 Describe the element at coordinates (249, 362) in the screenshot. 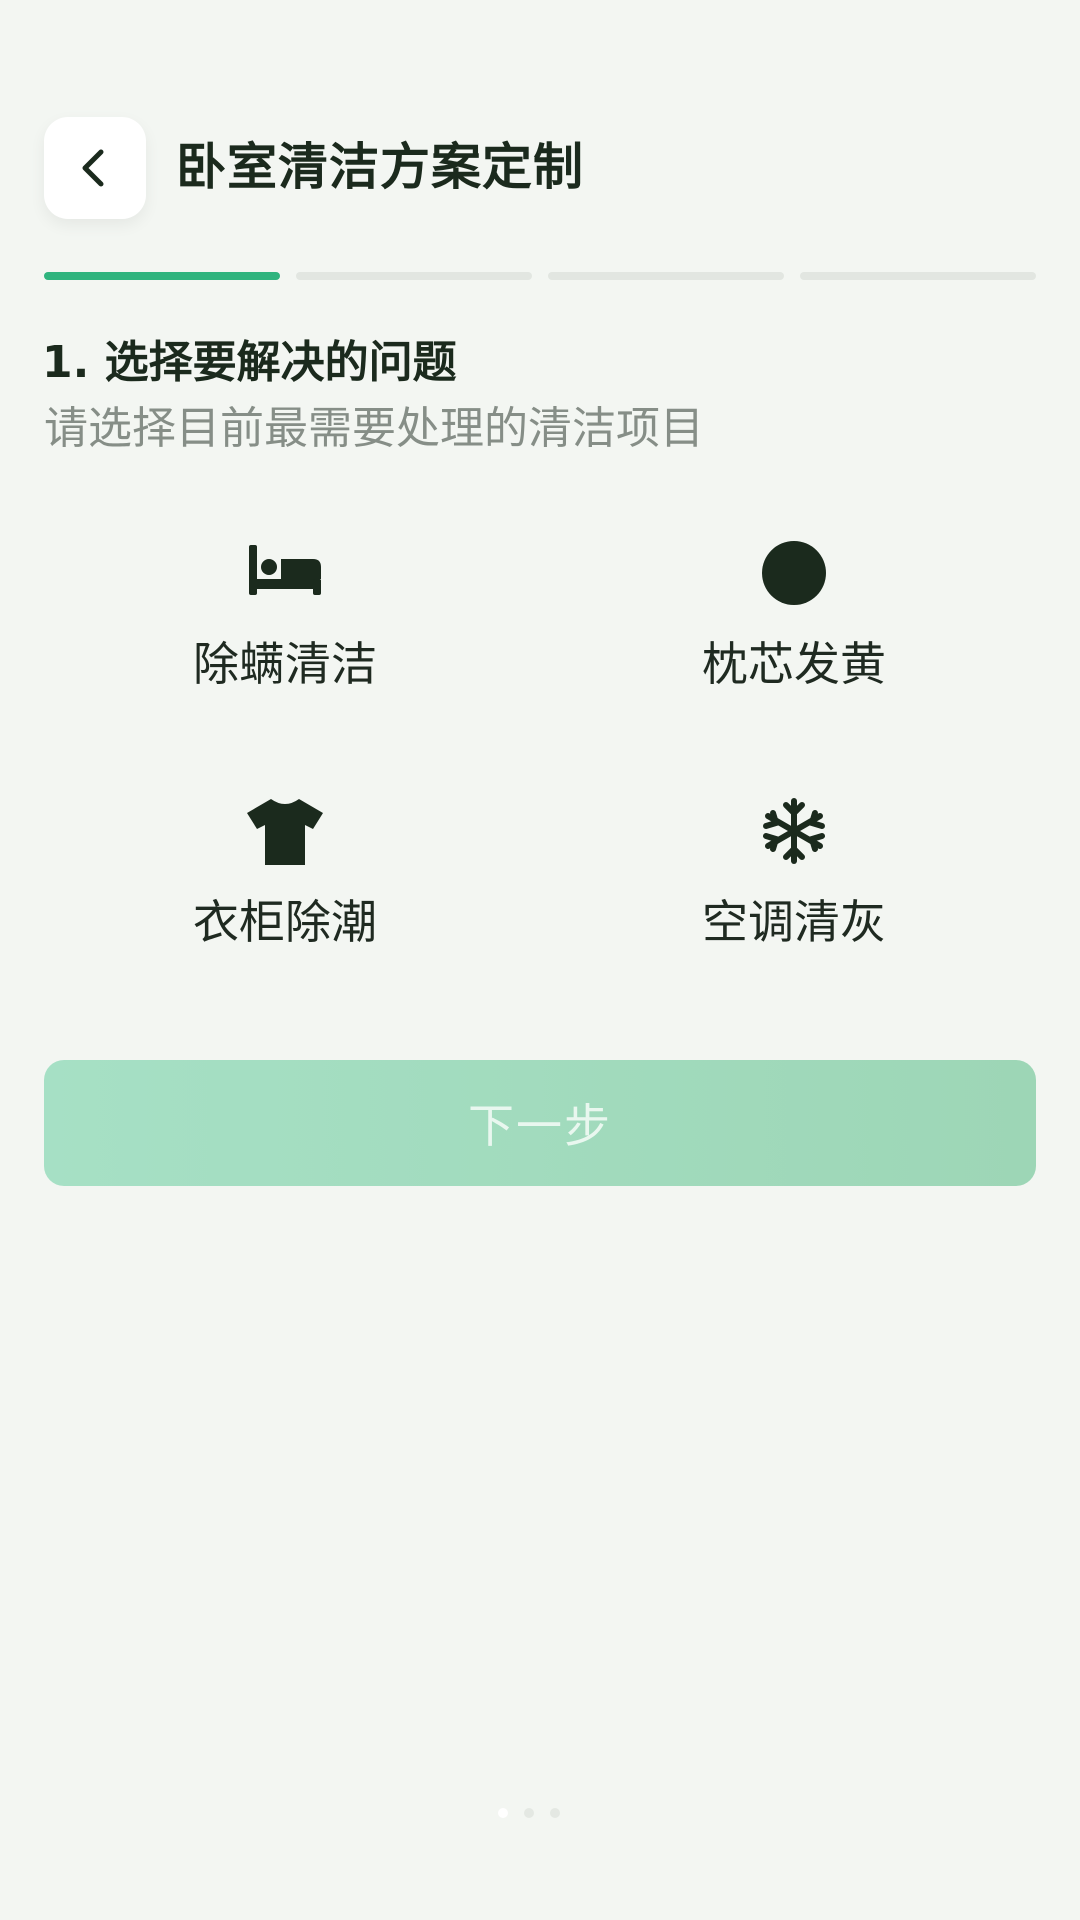

I see `step-title: 1. 选择要解决的问题` at that location.